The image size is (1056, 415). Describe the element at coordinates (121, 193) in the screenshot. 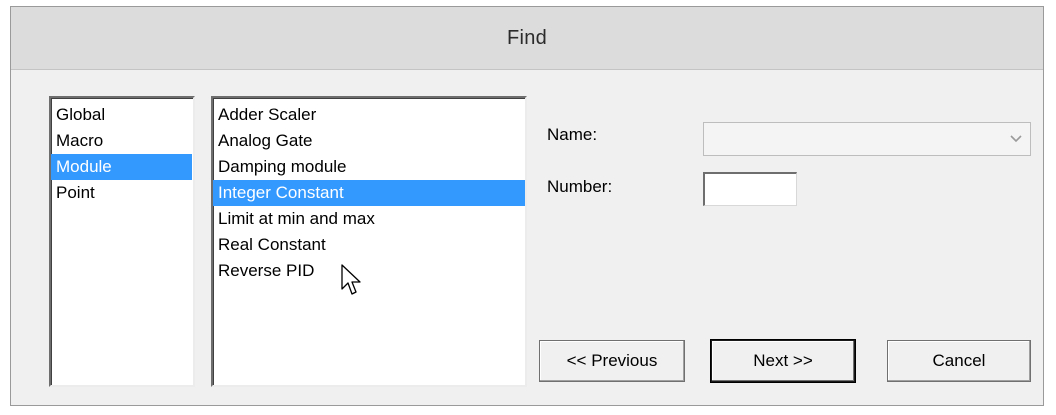

I see `category-item-point: Point` at that location.